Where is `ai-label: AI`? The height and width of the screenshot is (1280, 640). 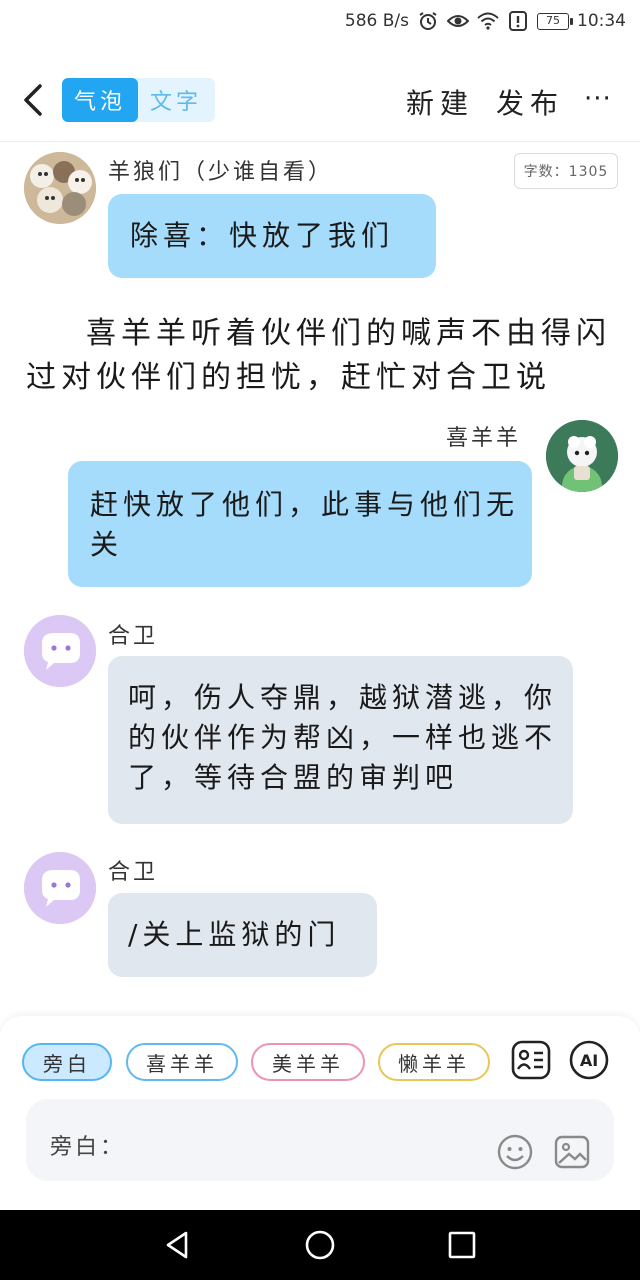 ai-label: AI is located at coordinates (589, 1060).